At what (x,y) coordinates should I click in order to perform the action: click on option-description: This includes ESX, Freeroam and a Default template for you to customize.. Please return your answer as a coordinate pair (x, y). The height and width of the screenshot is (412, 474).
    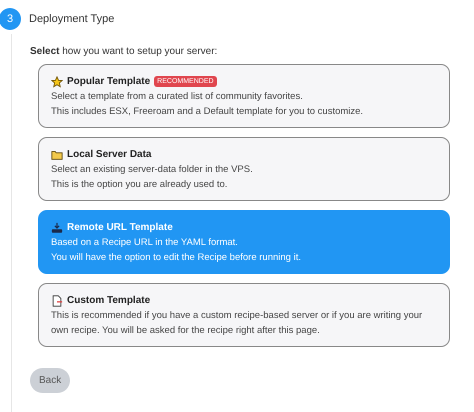
    Looking at the image, I should click on (207, 112).